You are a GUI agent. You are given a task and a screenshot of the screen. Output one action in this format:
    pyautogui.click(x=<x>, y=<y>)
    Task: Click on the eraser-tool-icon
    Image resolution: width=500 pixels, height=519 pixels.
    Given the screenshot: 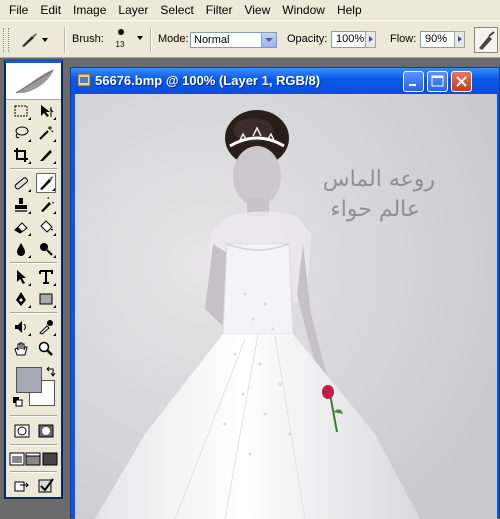 What is the action you would take?
    pyautogui.click(x=21, y=228)
    